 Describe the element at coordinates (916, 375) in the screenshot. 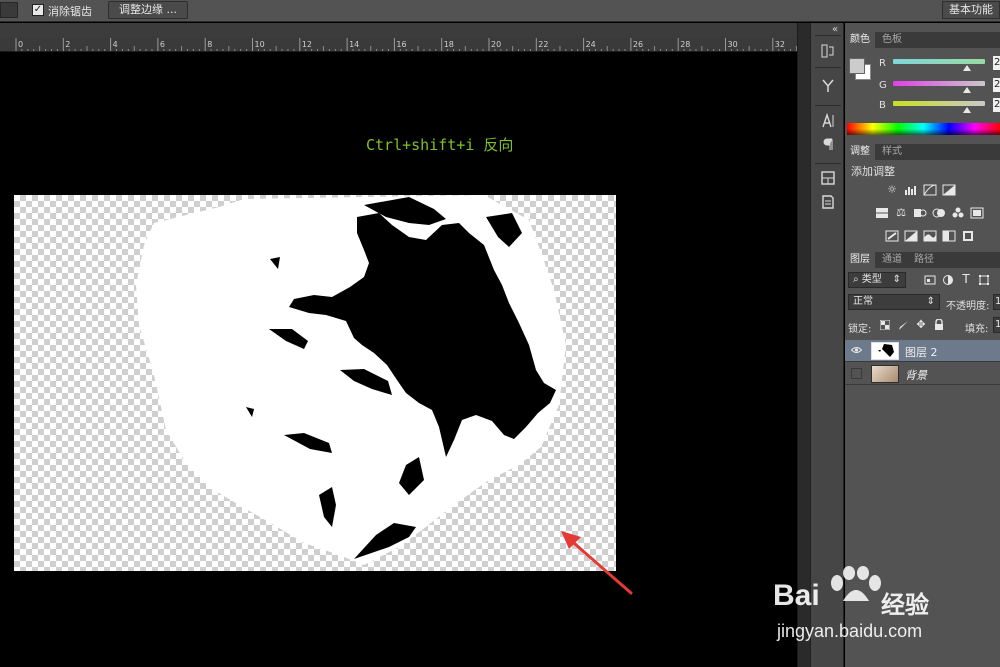

I see `layer-name: 背景` at that location.